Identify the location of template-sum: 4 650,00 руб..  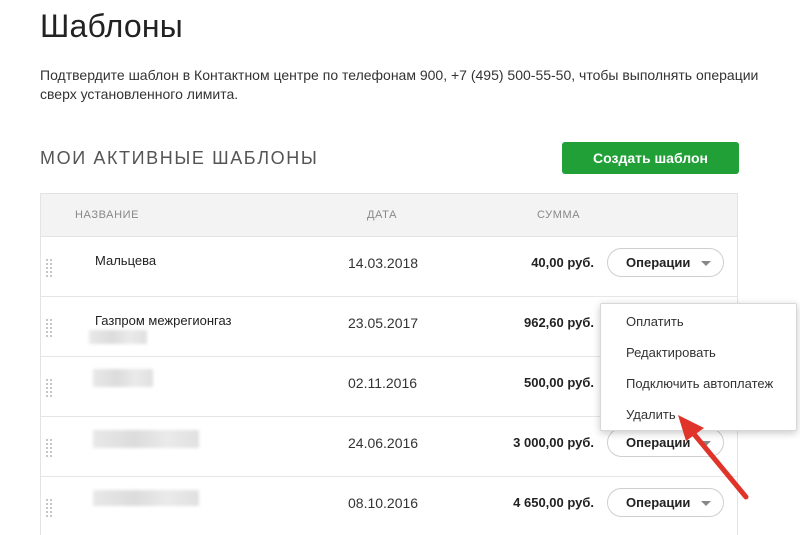
(553, 502).